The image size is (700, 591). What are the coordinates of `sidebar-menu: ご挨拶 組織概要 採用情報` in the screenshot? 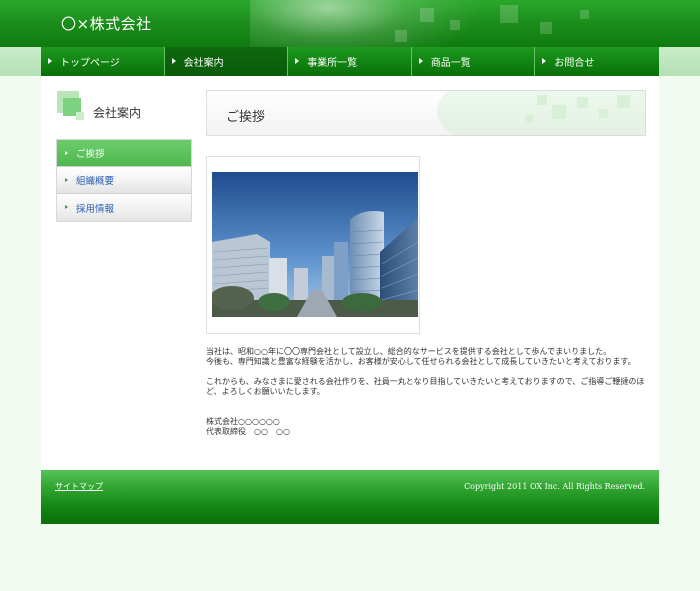 It's located at (124, 180).